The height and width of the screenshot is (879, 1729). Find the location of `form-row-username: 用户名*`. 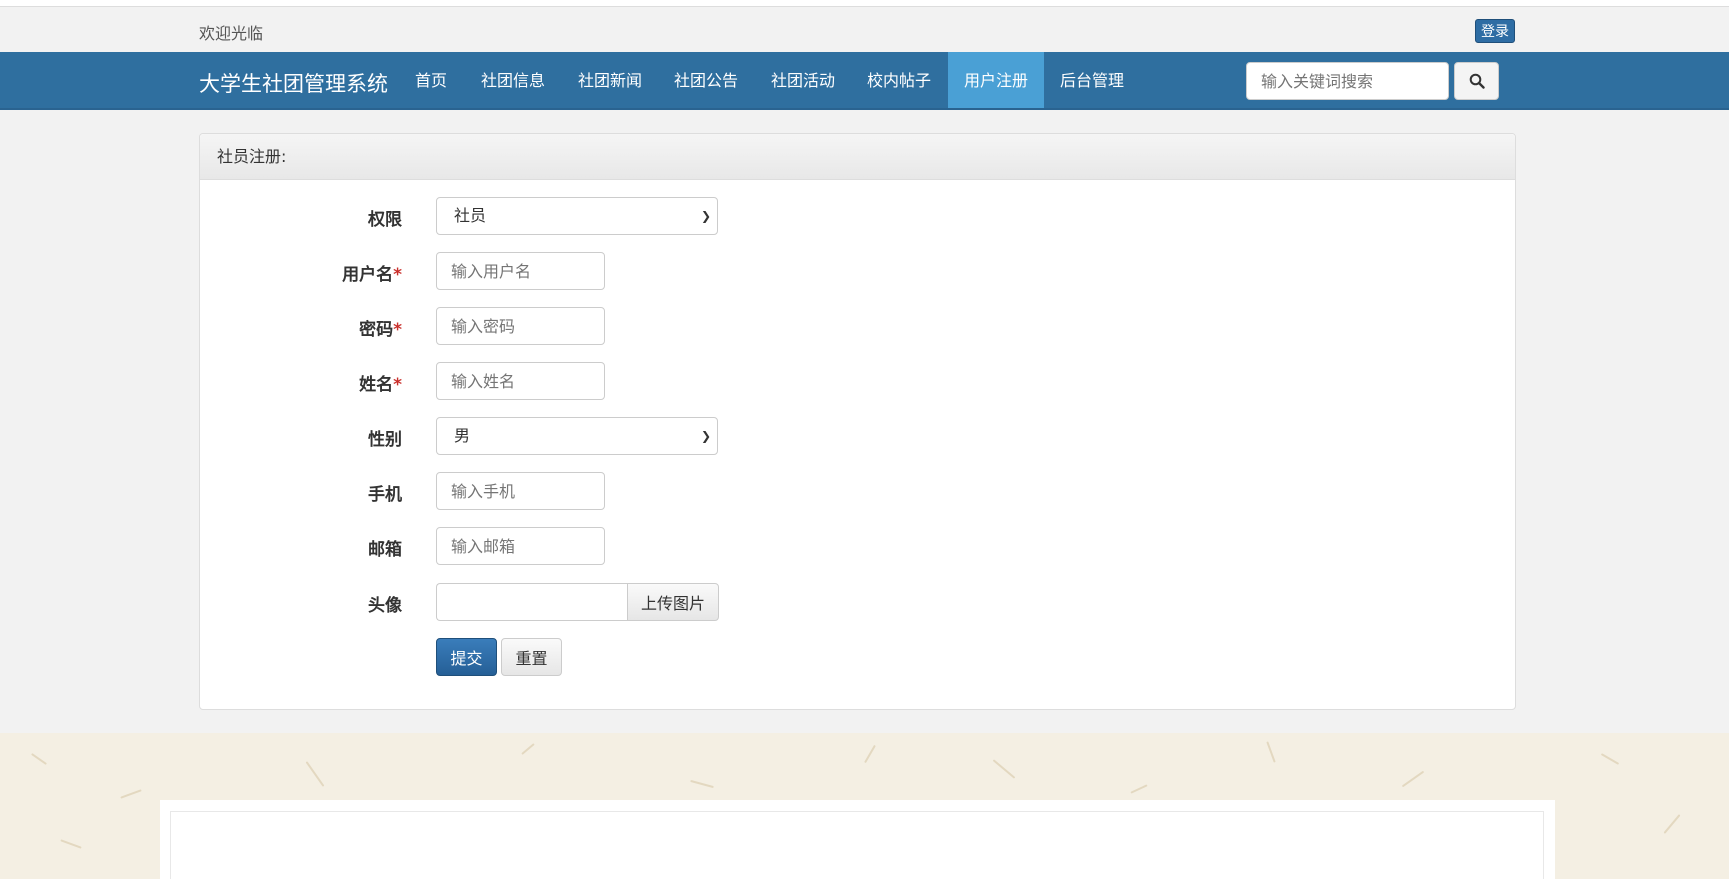

form-row-username: 用户名* is located at coordinates (857, 272).